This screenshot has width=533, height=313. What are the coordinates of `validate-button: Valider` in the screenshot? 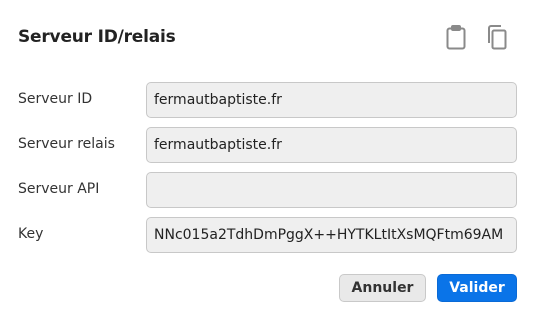 It's located at (477, 288).